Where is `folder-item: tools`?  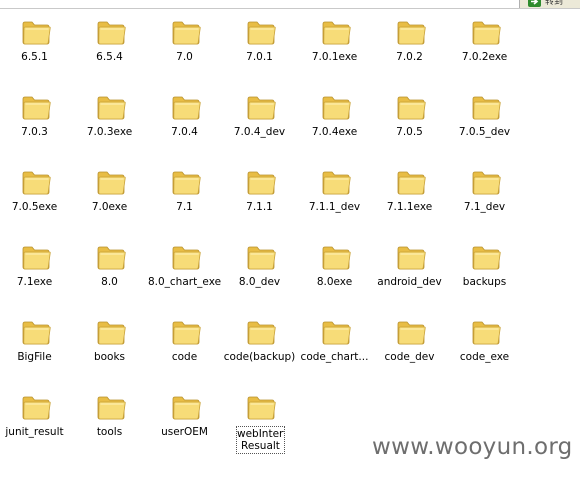
folder-item: tools is located at coordinates (109, 425).